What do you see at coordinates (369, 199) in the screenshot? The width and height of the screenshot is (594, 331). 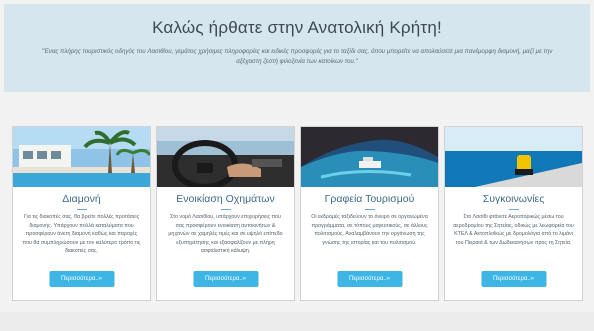 I see `card-title: Γραφεία Τουρισμού` at bounding box center [369, 199].